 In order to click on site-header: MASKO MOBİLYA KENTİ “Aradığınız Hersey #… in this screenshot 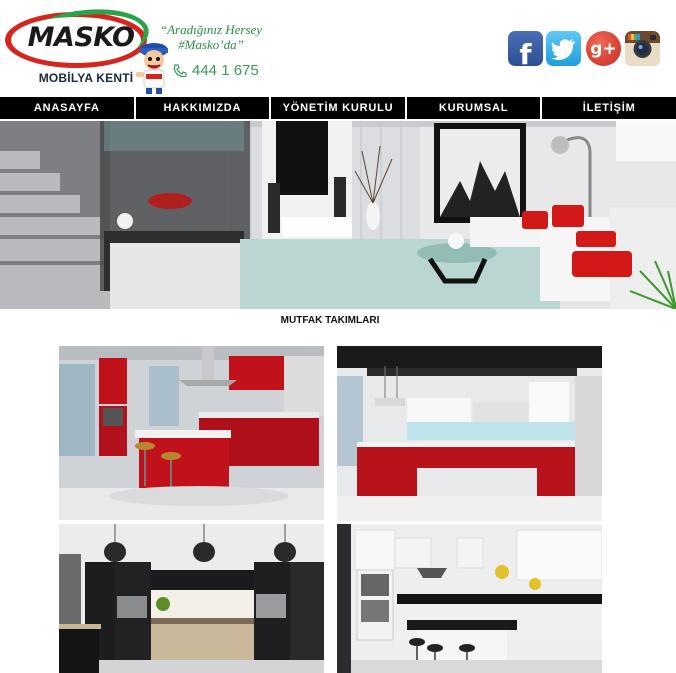, I will do `click(338, 48)`.